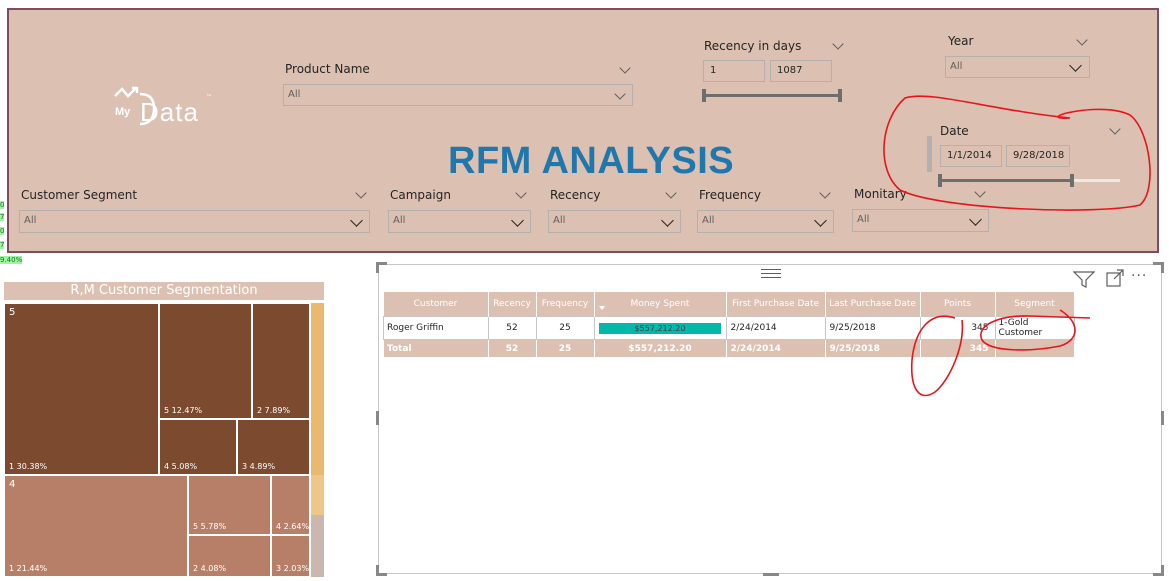  What do you see at coordinates (591, 161) in the screenshot?
I see `page-title: RFM ANALYSIS` at bounding box center [591, 161].